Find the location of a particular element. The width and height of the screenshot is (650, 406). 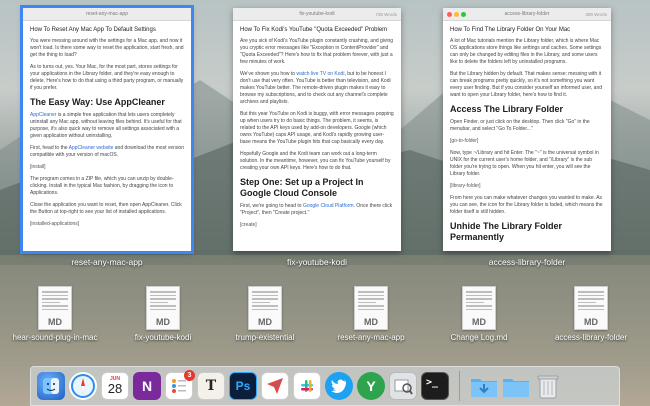

notification-badge: 3 is located at coordinates (189, 375).